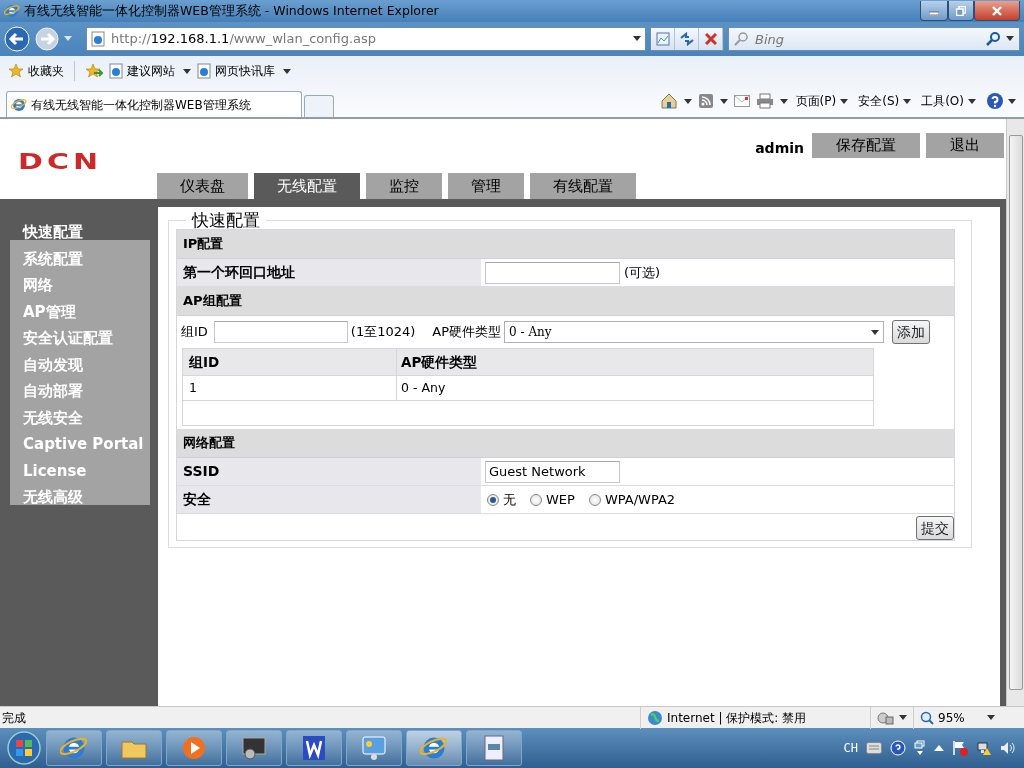 The width and height of the screenshot is (1024, 768). Describe the element at coordinates (36, 71) in the screenshot. I see `favorites-button: 收藏夹` at that location.